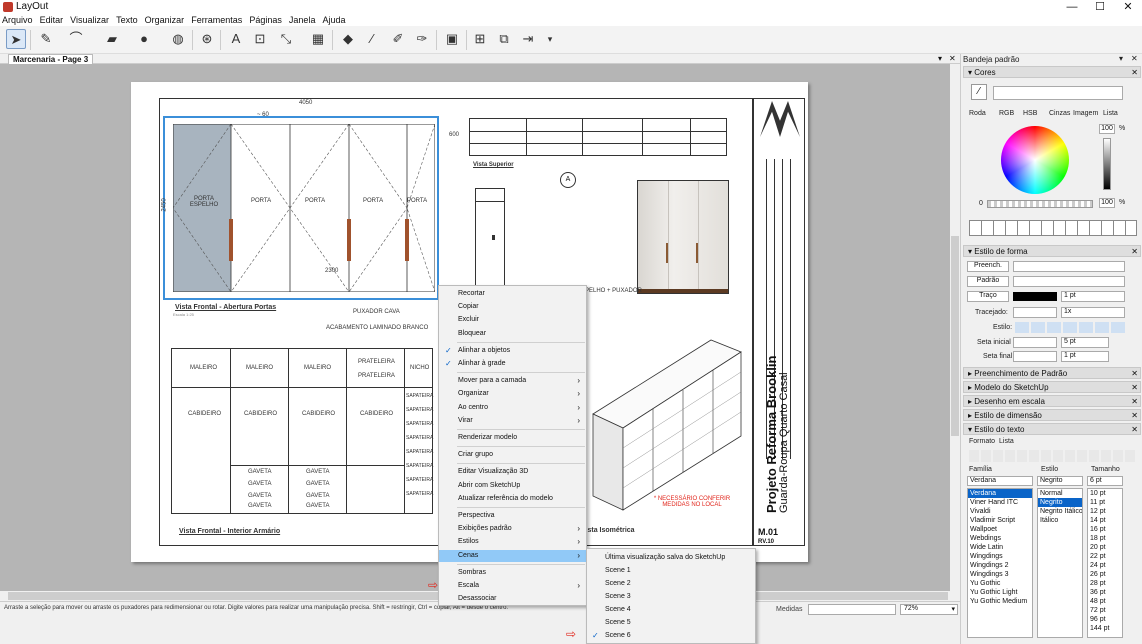 The image size is (1142, 644). What do you see at coordinates (1052, 429) in the screenshot?
I see `section-texto: ▾ Estilo do texto ✕` at bounding box center [1052, 429].